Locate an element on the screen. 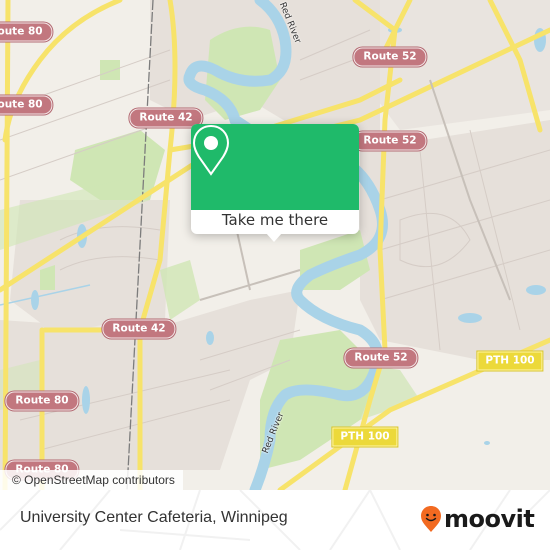  route-42-label: Route 42 is located at coordinates (139, 329).